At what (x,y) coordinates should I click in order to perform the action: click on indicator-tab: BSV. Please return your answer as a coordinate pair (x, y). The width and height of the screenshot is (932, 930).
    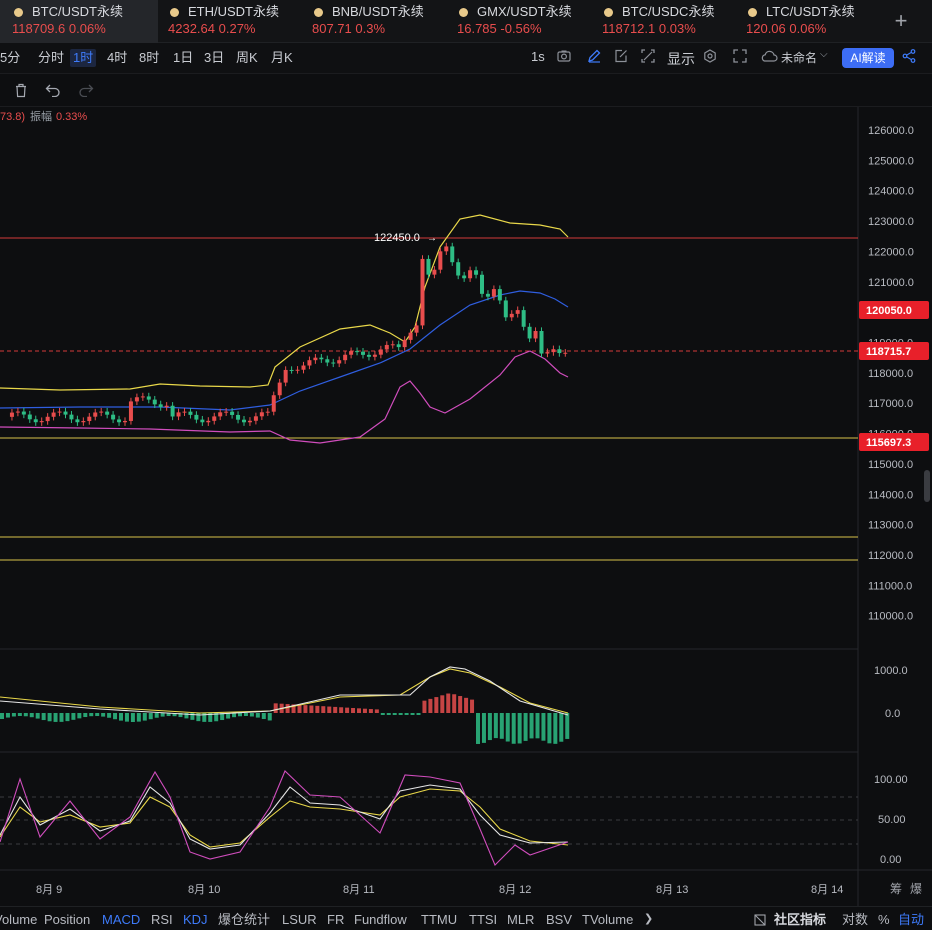
    Looking at the image, I should click on (559, 919).